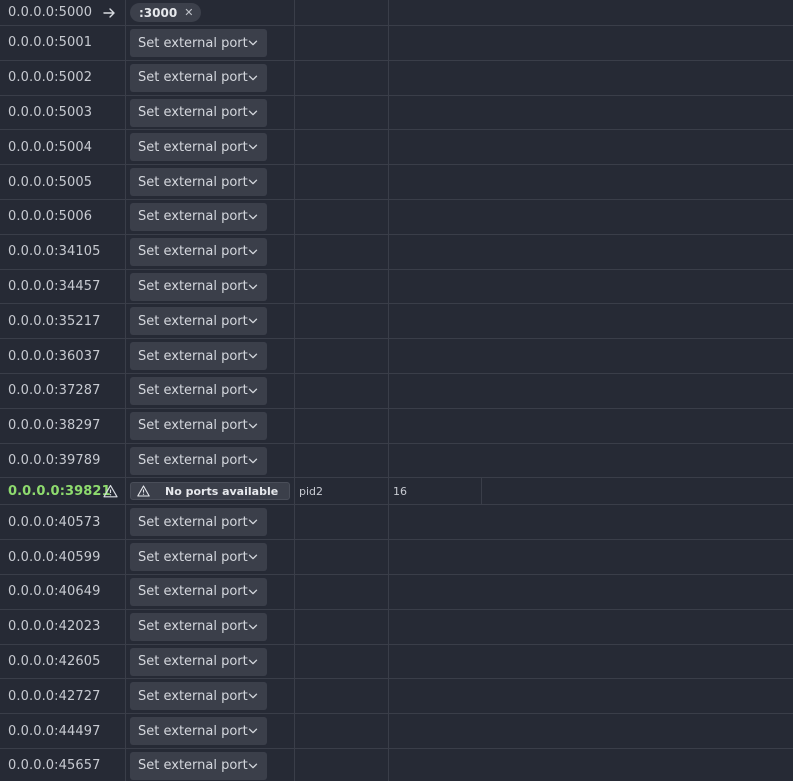 Image resolution: width=793 pixels, height=781 pixels. What do you see at coordinates (396, 252) in the screenshot?
I see `table-row: 0.0.0.0:34105 Set external port` at bounding box center [396, 252].